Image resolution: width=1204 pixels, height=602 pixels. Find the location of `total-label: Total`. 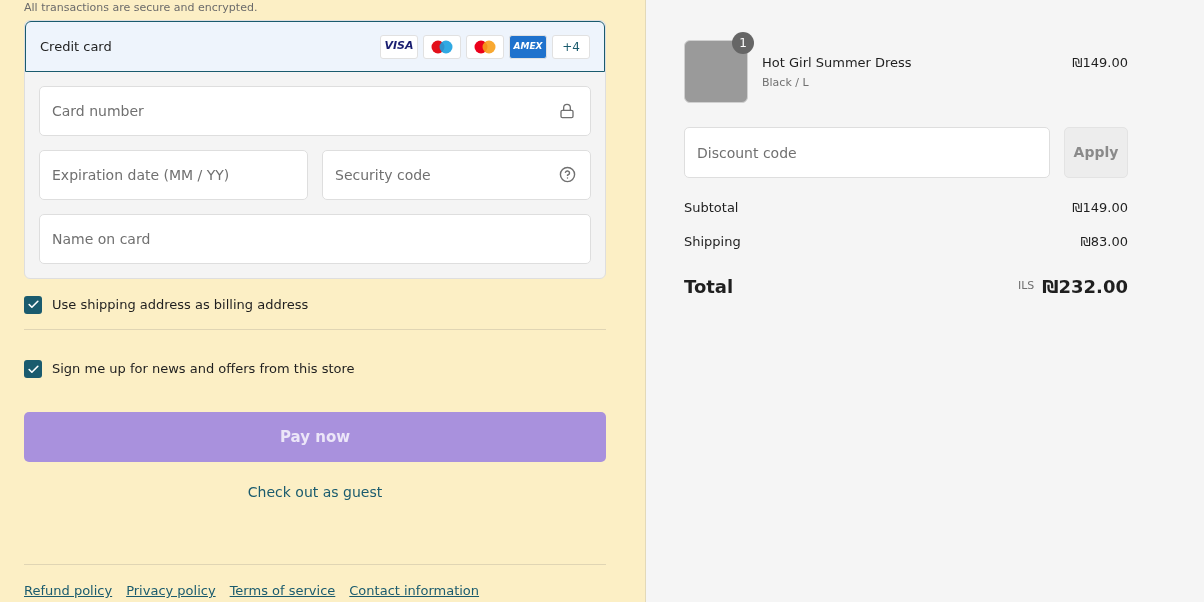

total-label: Total is located at coordinates (709, 287).